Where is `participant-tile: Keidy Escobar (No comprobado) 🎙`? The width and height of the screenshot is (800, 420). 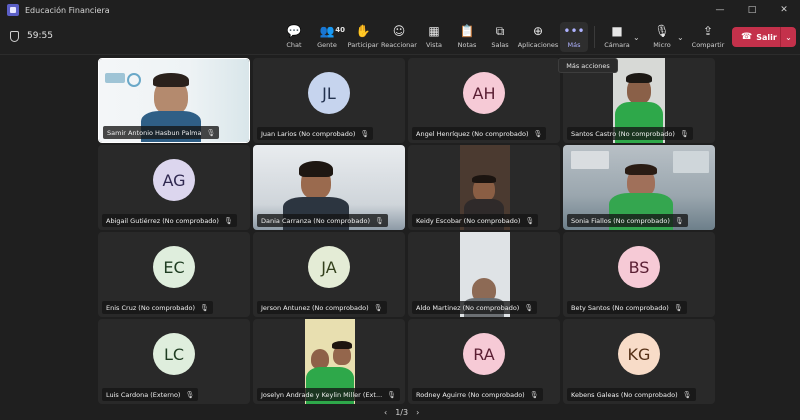
participant-tile: Keidy Escobar (No comprobado) 🎙 is located at coordinates (484, 187).